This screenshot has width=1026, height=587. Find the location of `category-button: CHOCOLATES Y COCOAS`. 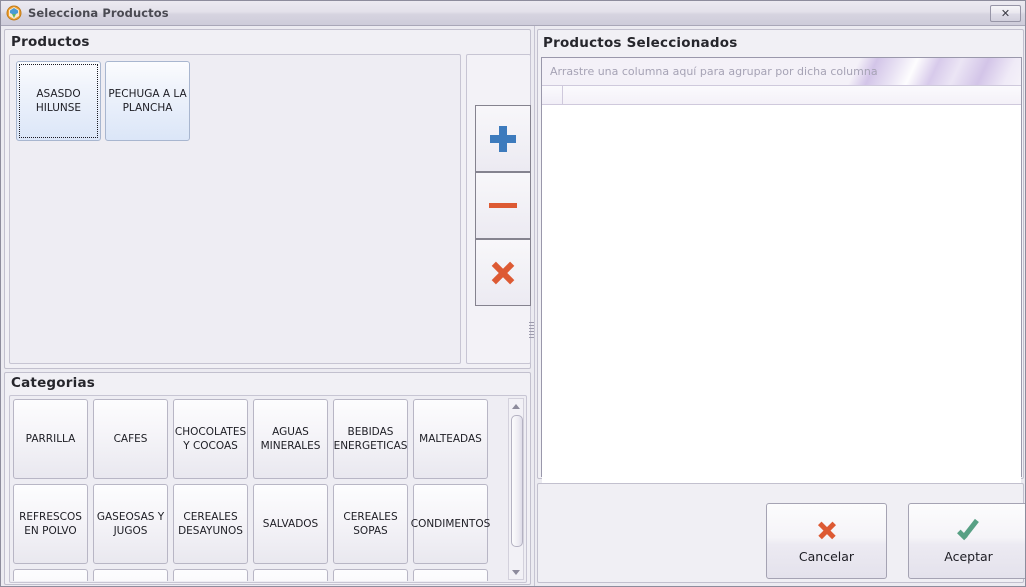

category-button: CHOCOLATES Y COCOAS is located at coordinates (210, 439).